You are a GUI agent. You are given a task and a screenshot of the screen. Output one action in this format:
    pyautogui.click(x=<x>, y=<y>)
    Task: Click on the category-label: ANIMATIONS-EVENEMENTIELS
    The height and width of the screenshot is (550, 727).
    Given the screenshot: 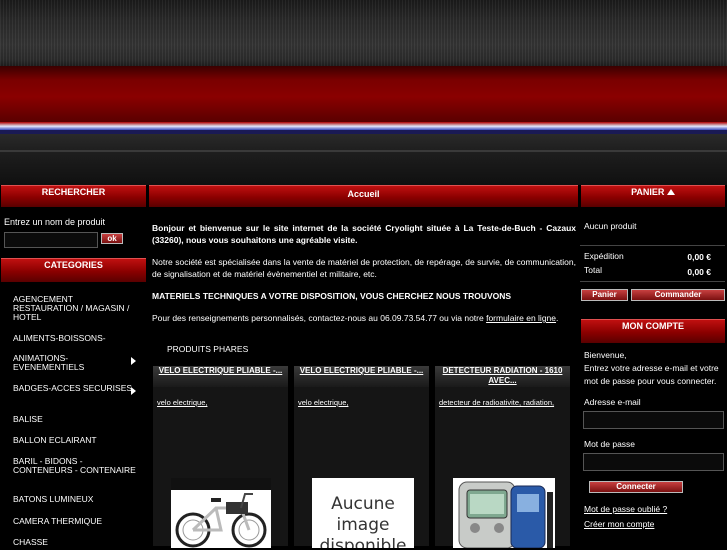 What is the action you would take?
    pyautogui.click(x=49, y=362)
    